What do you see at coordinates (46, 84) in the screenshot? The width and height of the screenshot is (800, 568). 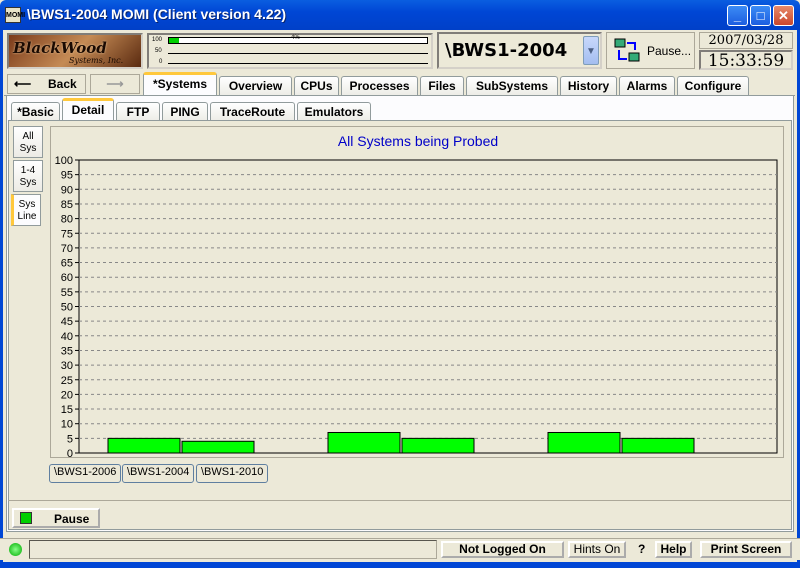 I see `back-button: ⟵ Back` at bounding box center [46, 84].